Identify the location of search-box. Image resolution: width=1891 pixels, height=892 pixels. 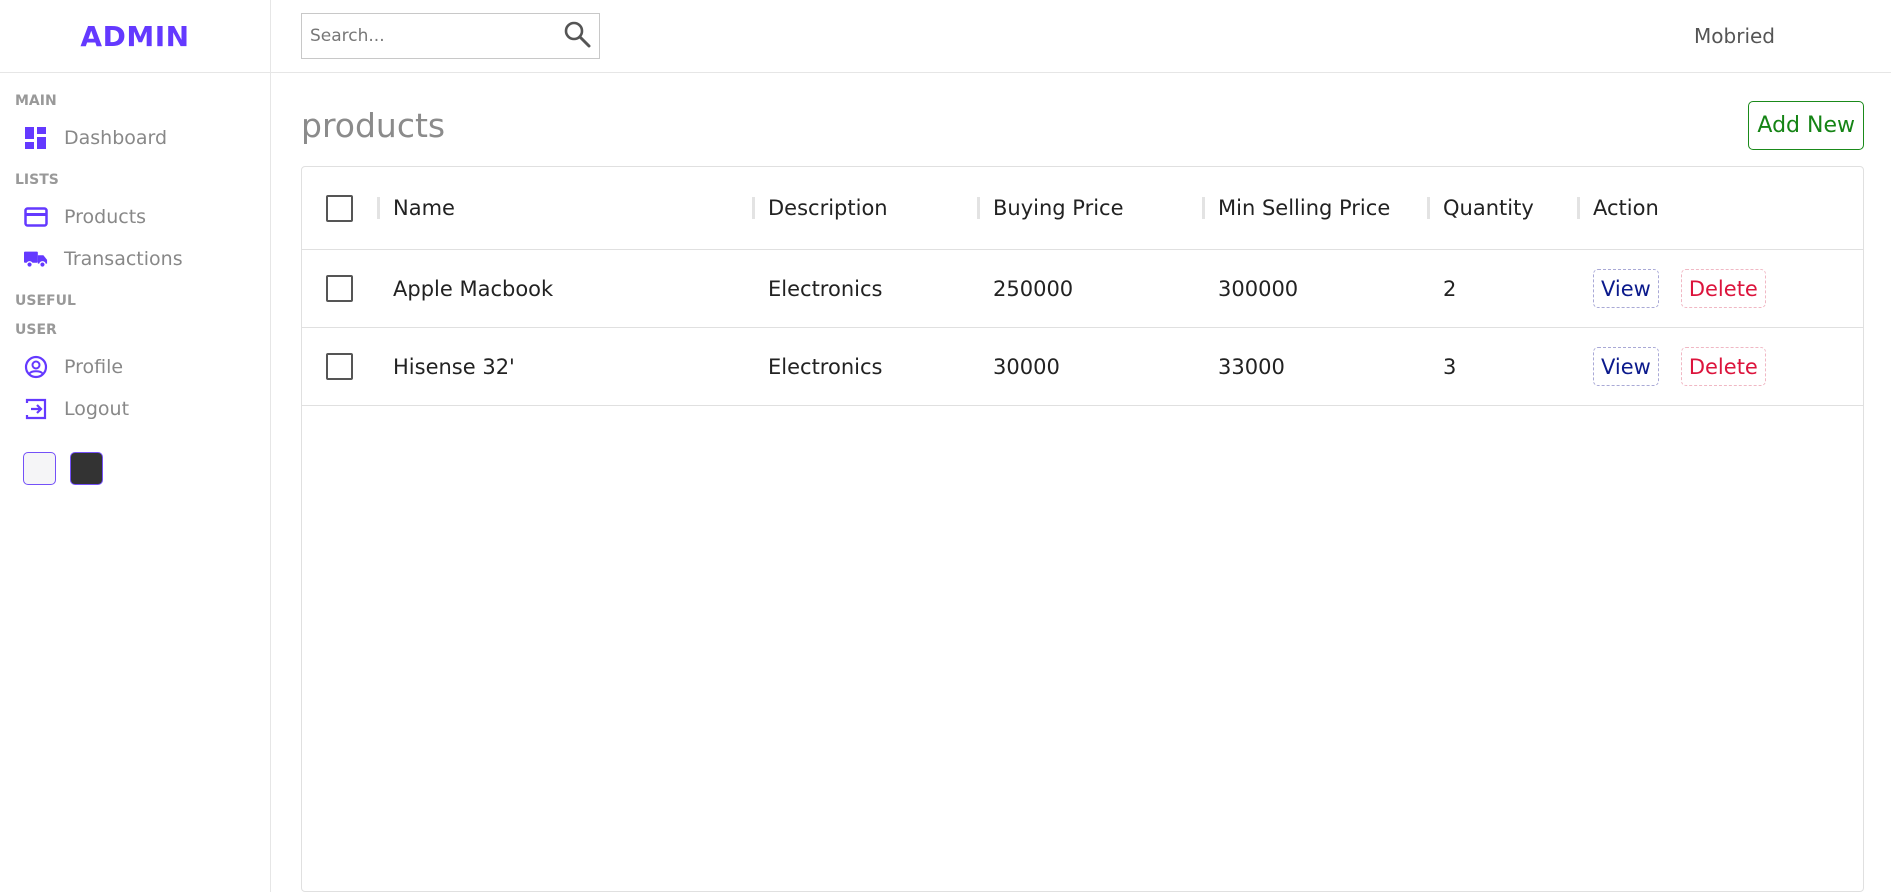
(450, 36).